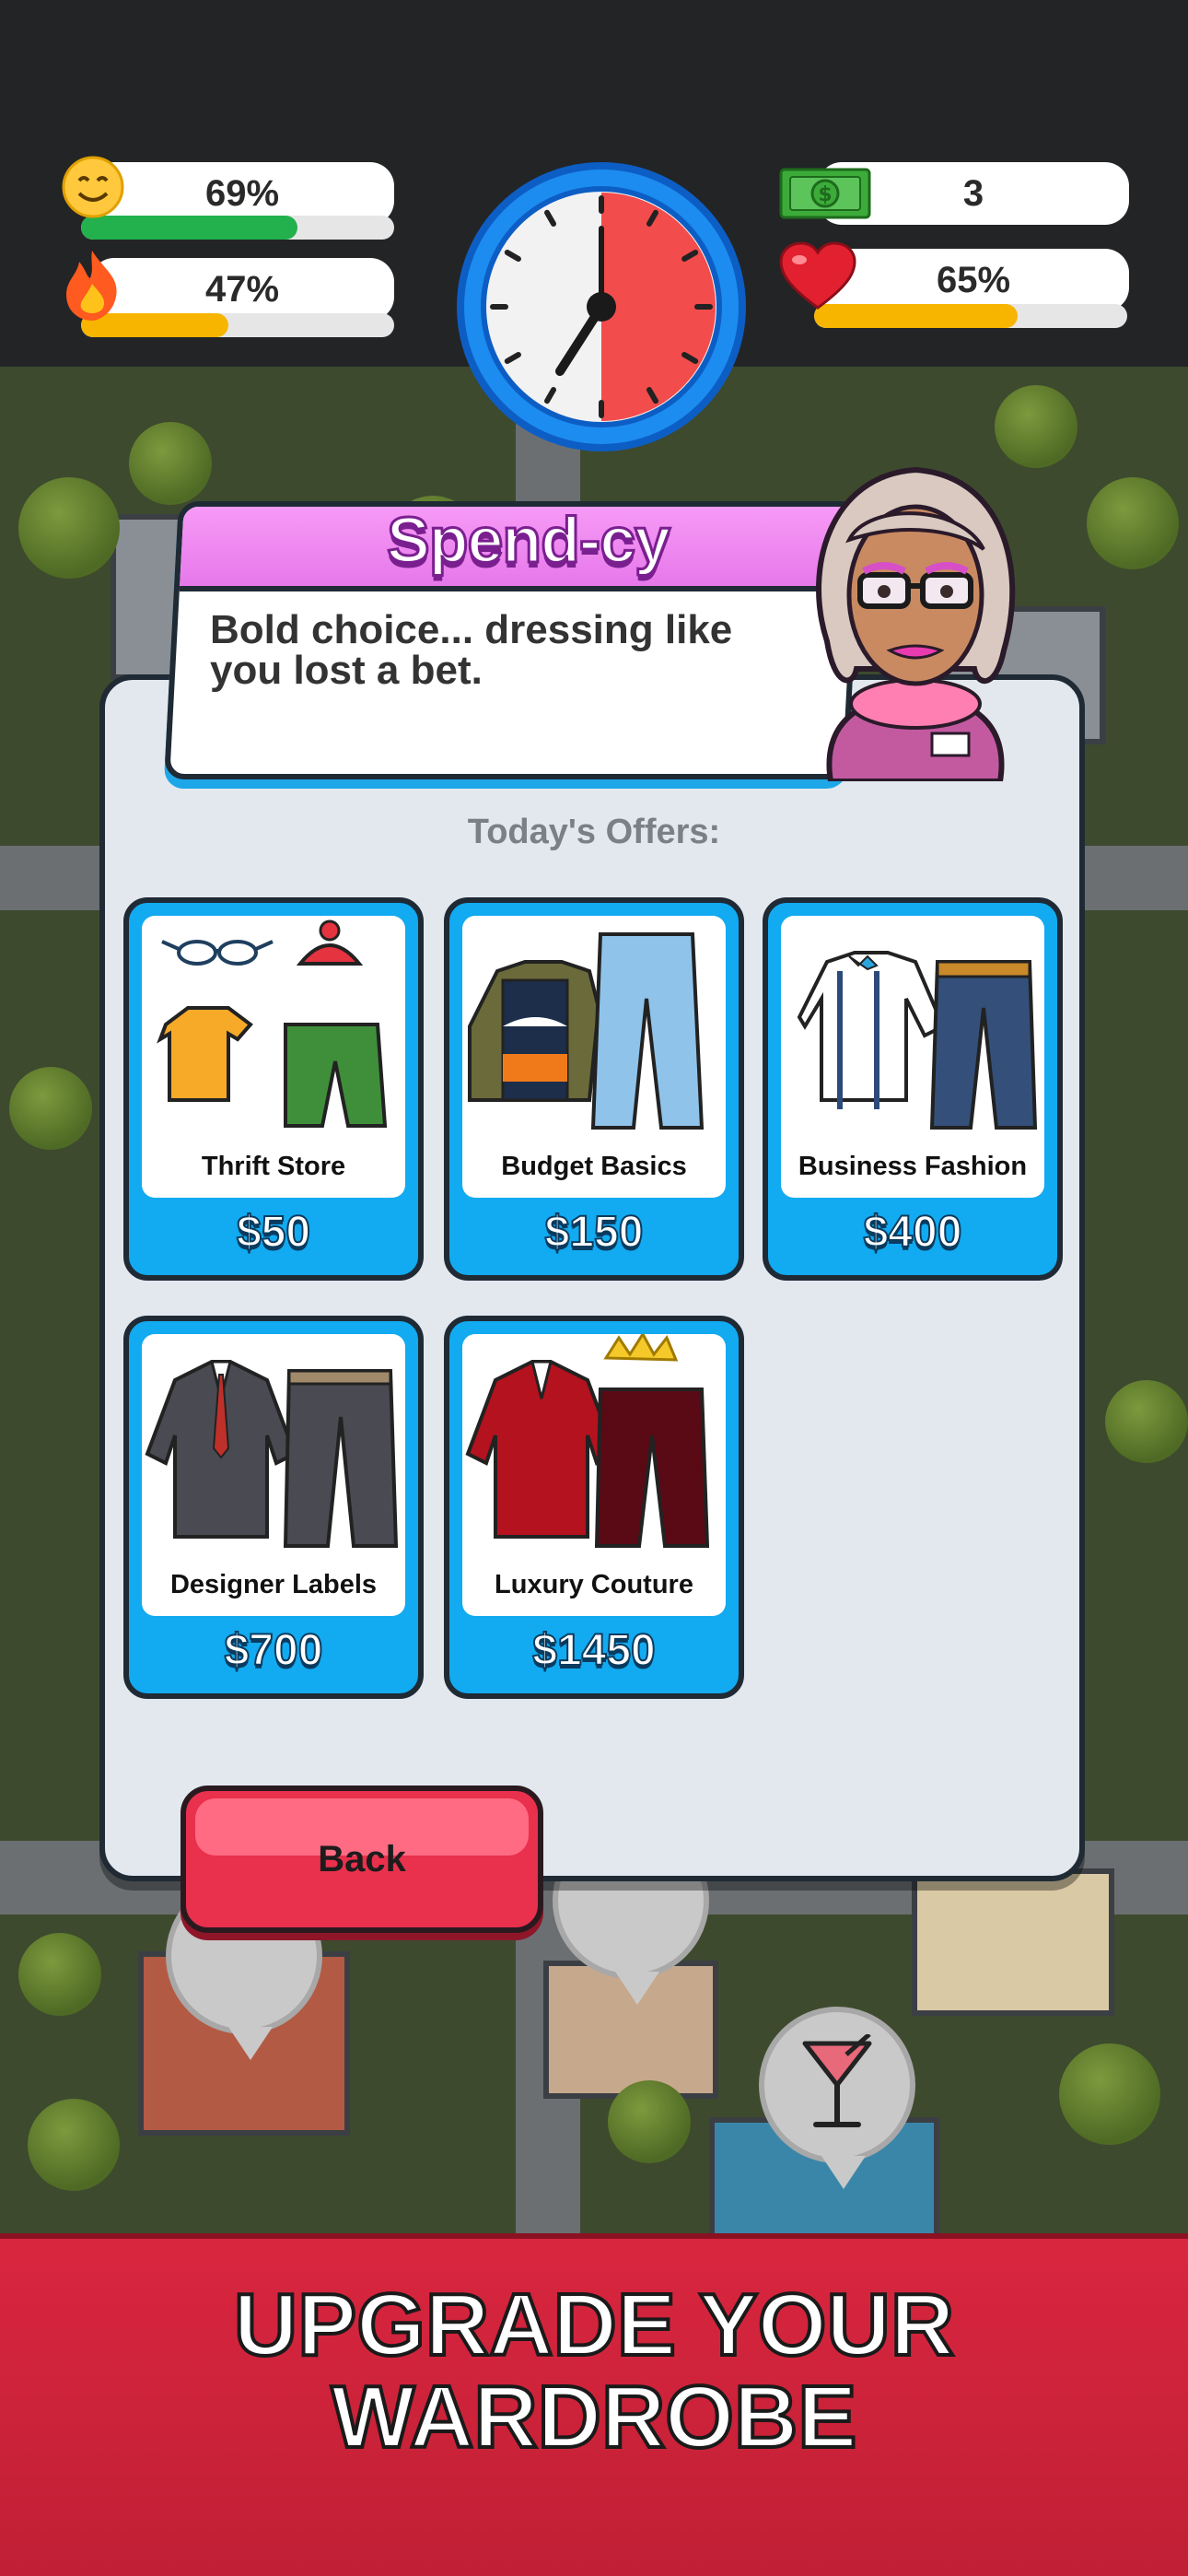 The width and height of the screenshot is (1188, 2576). I want to click on health-bar, so click(970, 316).